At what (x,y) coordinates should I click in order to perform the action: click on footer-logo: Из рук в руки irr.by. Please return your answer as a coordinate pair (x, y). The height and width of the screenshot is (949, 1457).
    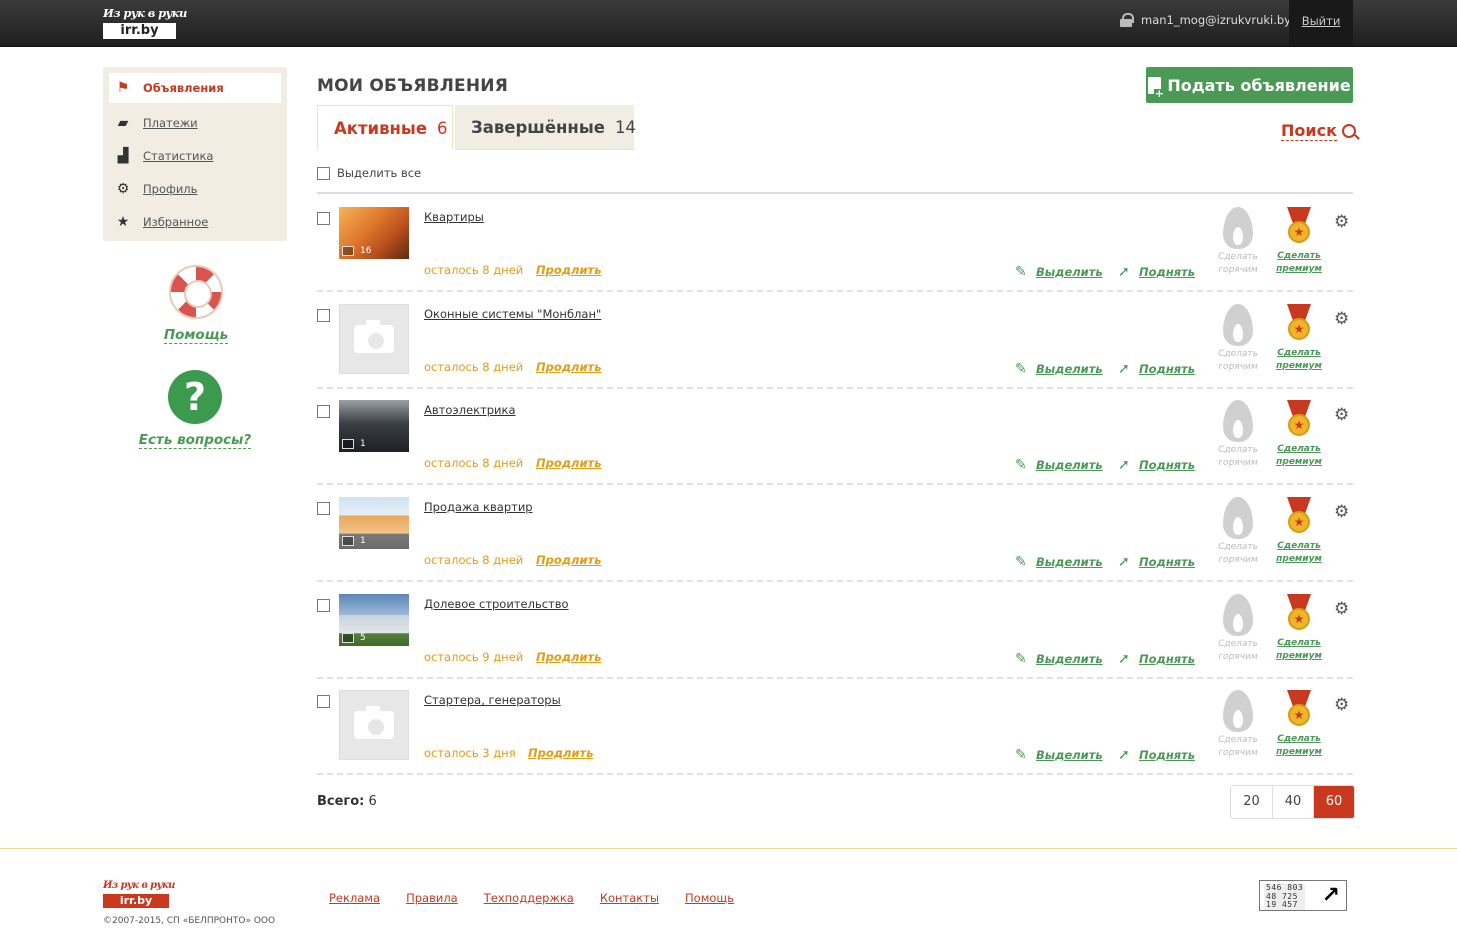
    Looking at the image, I should click on (139, 894).